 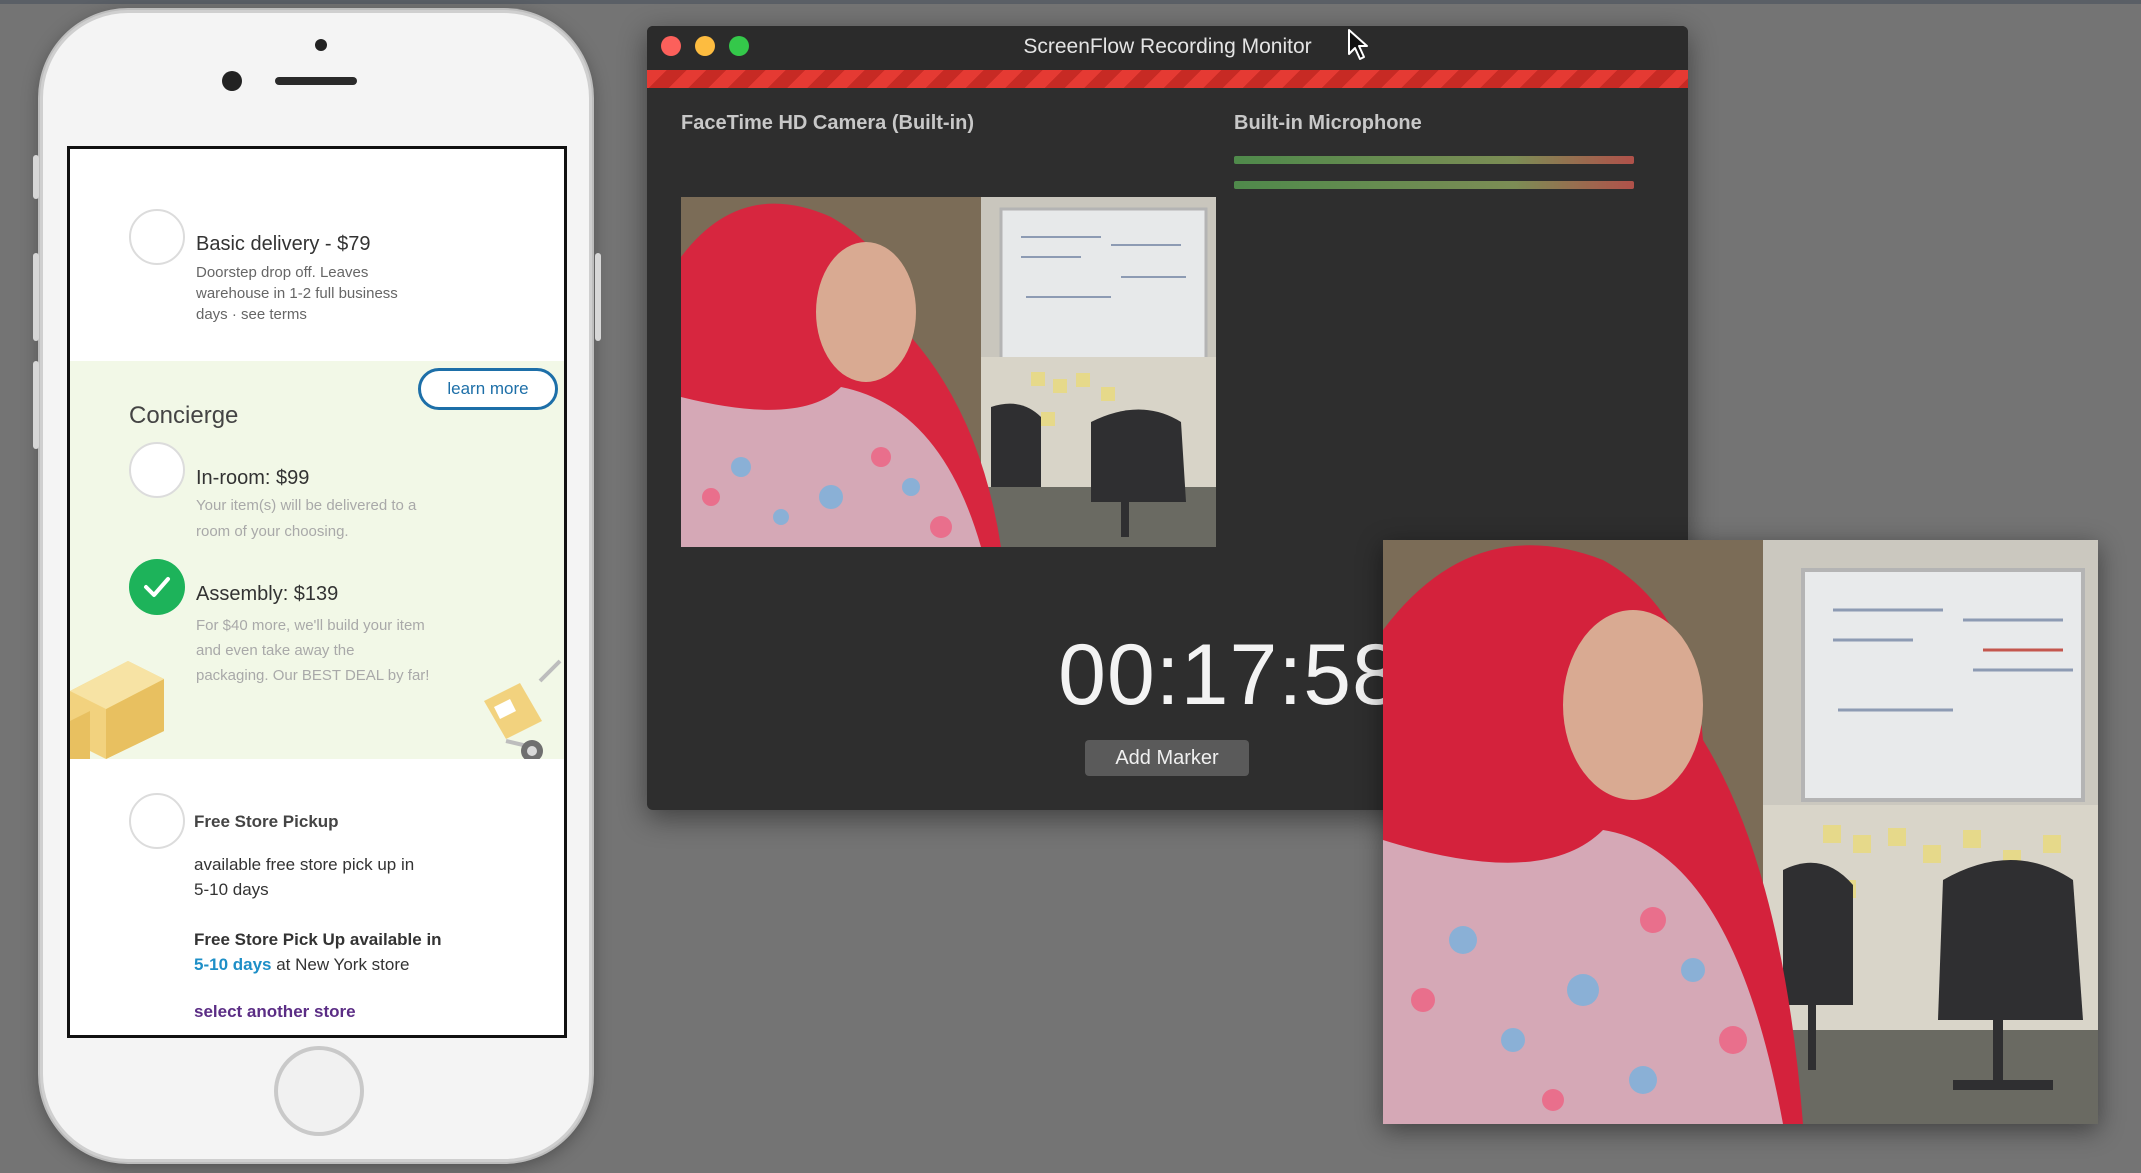 What do you see at coordinates (117, 710) in the screenshot?
I see `boxes-illustration-icon` at bounding box center [117, 710].